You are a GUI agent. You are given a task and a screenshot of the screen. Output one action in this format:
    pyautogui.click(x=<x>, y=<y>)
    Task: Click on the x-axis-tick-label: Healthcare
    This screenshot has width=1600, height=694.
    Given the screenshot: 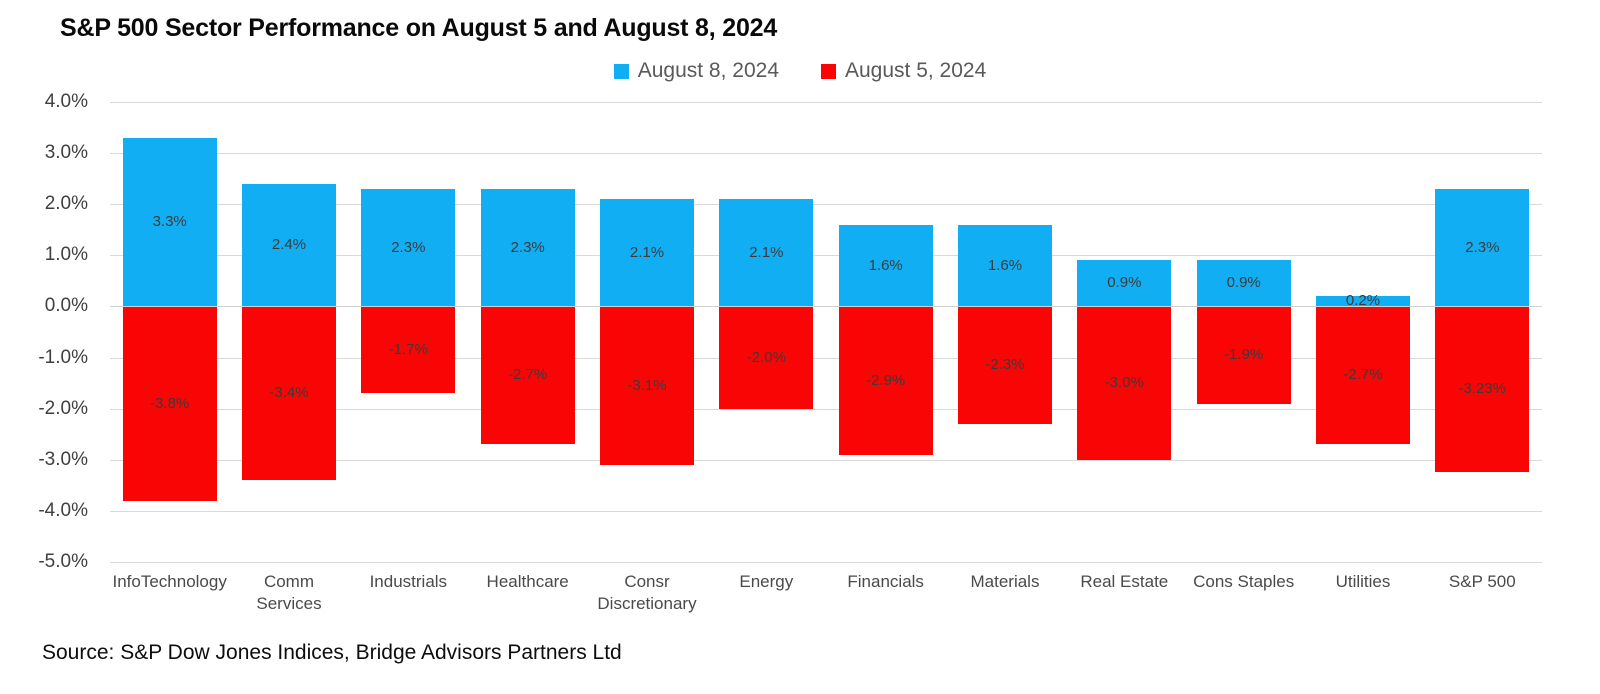 What is the action you would take?
    pyautogui.click(x=527, y=582)
    